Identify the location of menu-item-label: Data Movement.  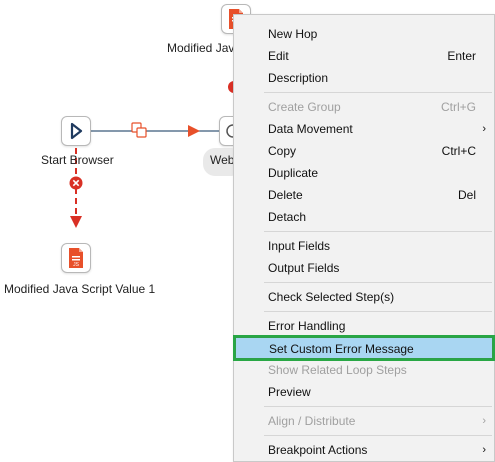
(310, 129).